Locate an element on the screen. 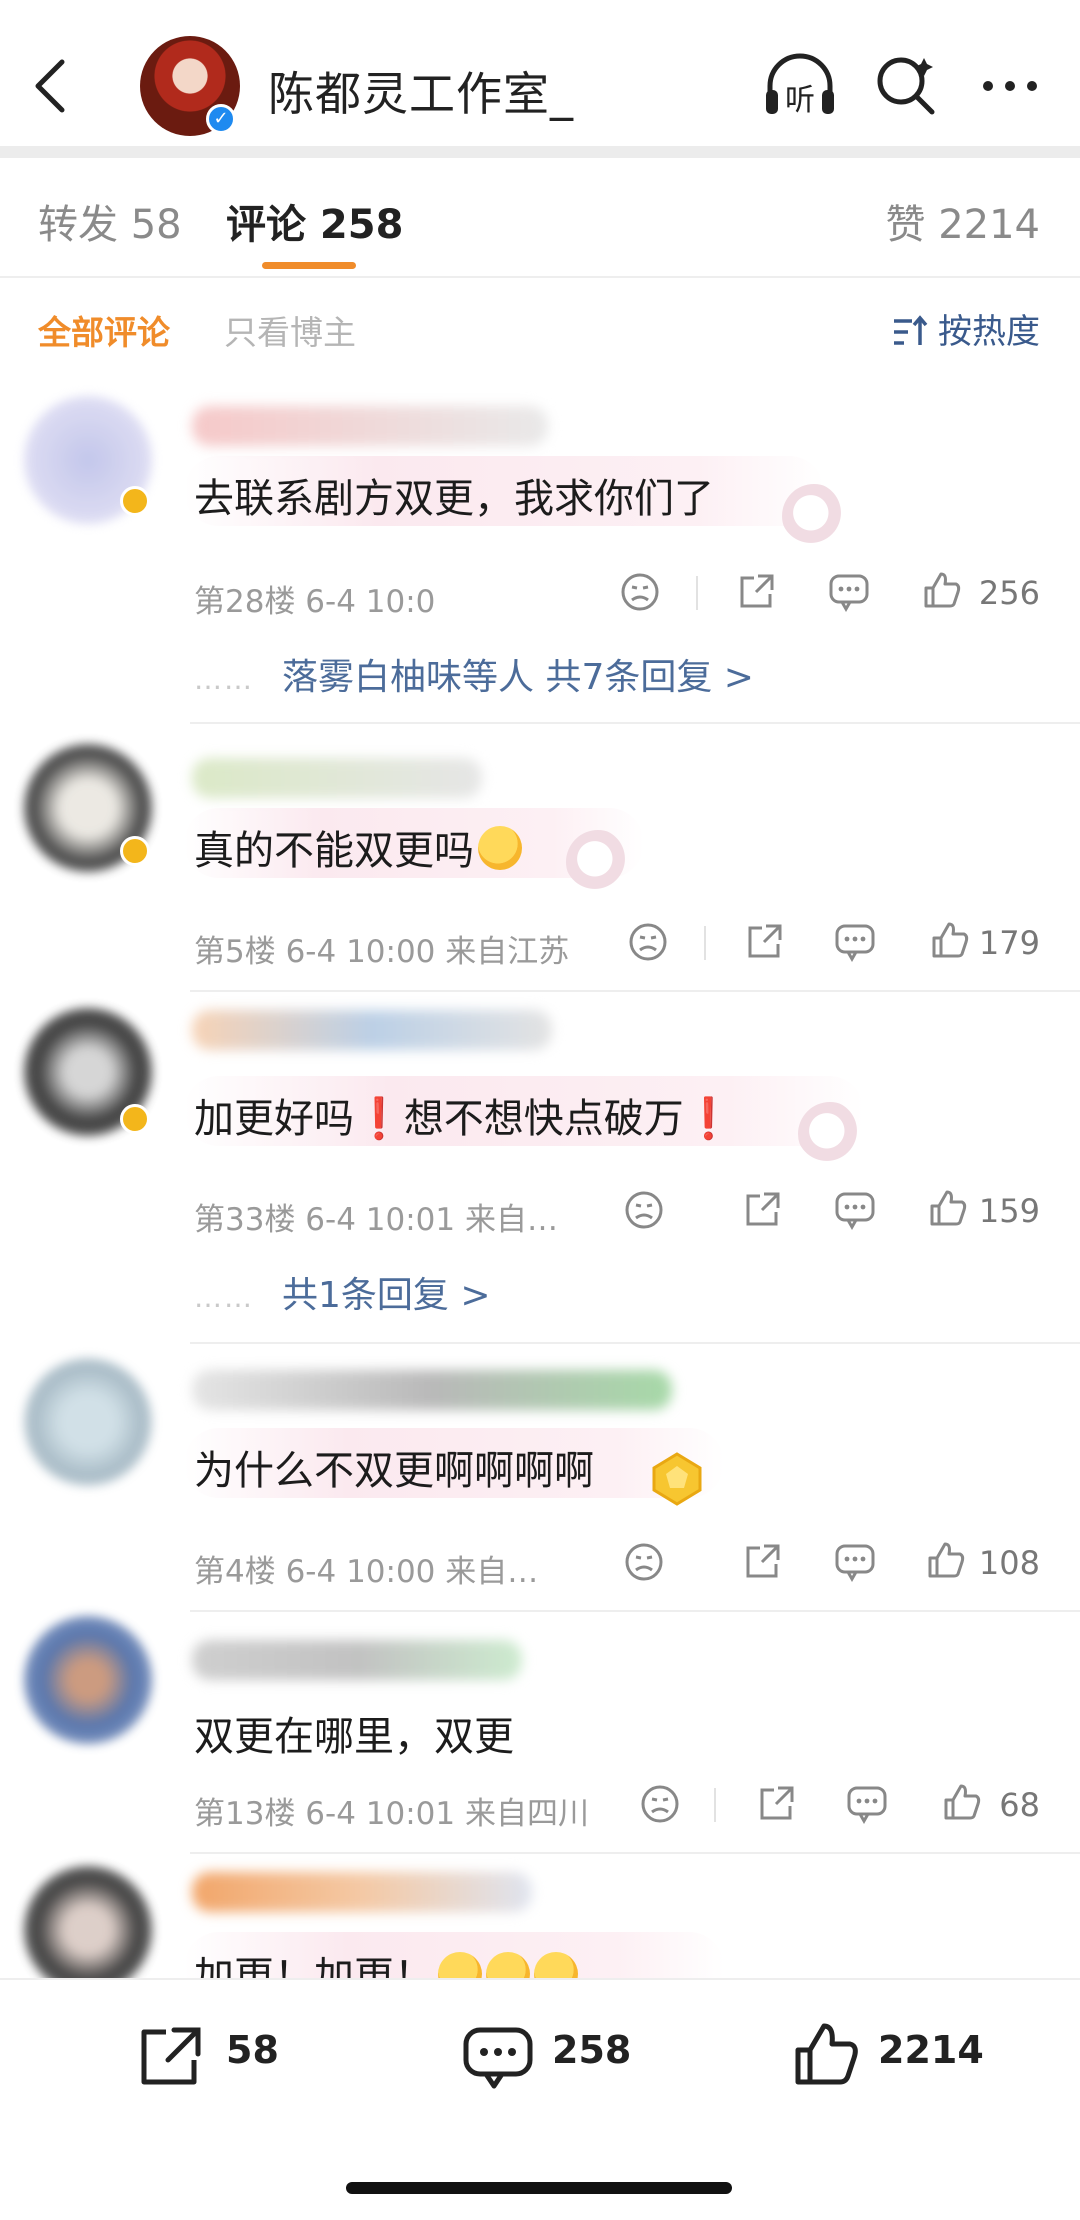  sort-icon is located at coordinates (910, 332).